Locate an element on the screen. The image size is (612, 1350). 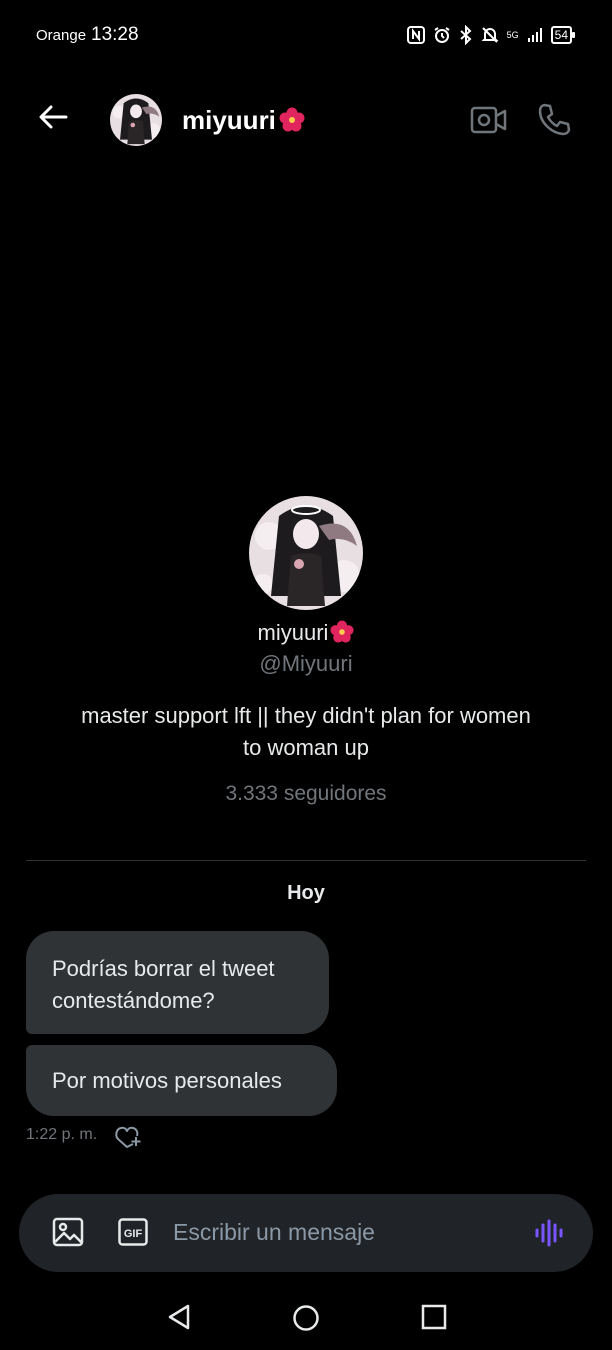
image-icon is located at coordinates (68, 1232).